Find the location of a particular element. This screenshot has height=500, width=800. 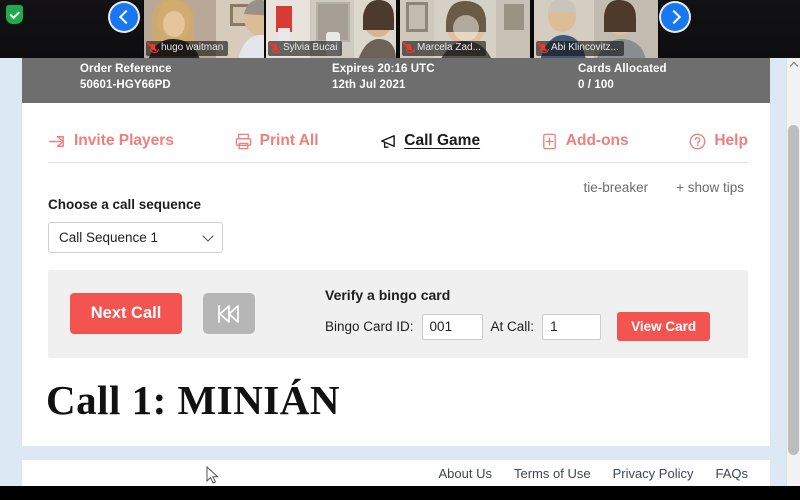

participant-name: Sylvia Bucai is located at coordinates (310, 47).